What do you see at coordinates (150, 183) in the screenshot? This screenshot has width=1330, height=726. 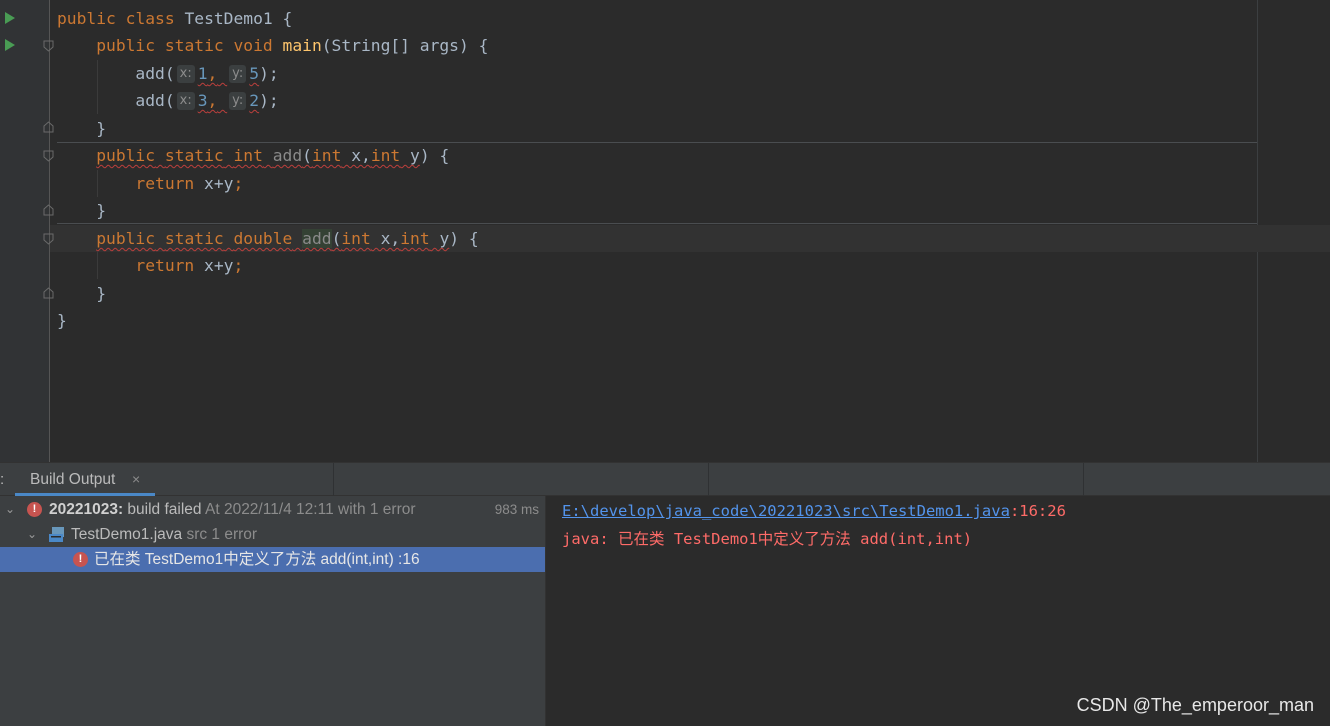 I see `code-line-add-int-return: return x+y;` at bounding box center [150, 183].